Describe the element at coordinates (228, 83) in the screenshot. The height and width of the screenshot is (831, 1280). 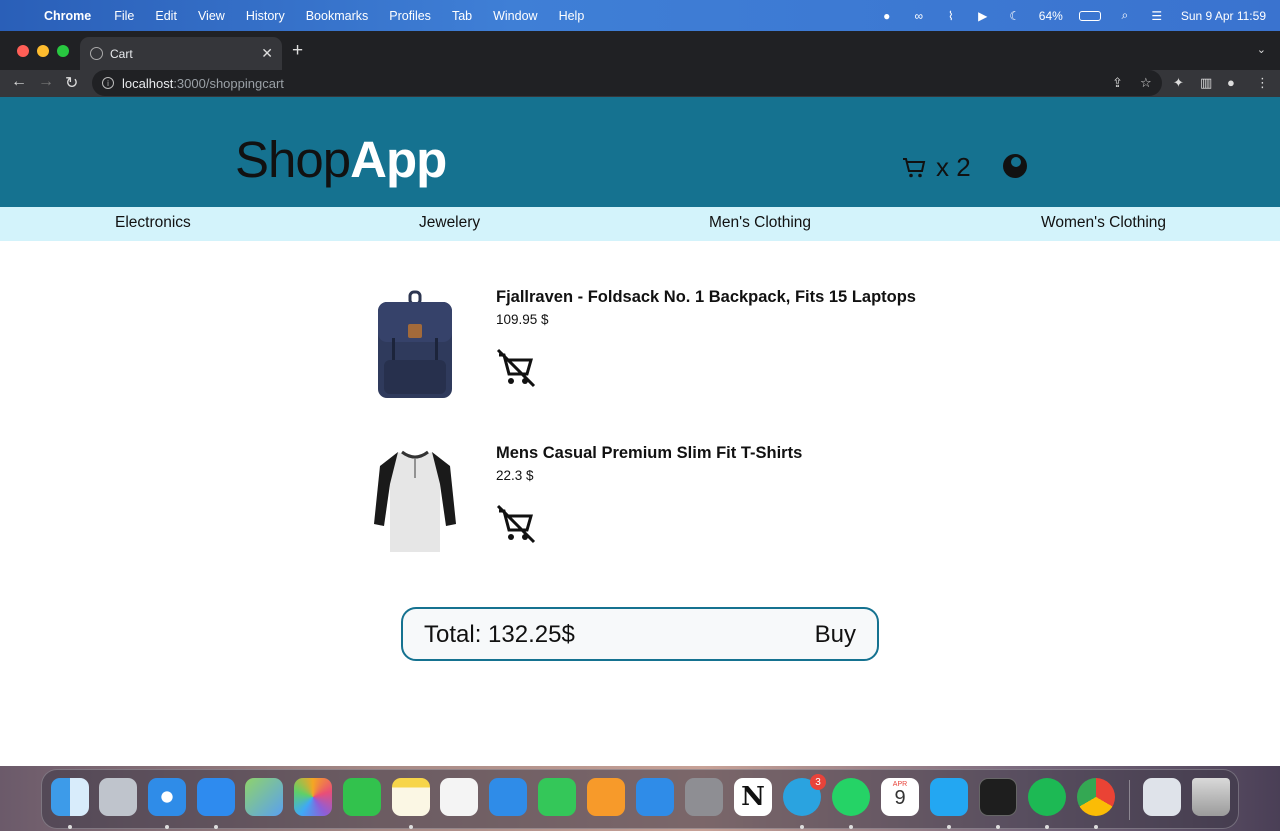
I see `url-path: :3000/shoppingcart` at that location.